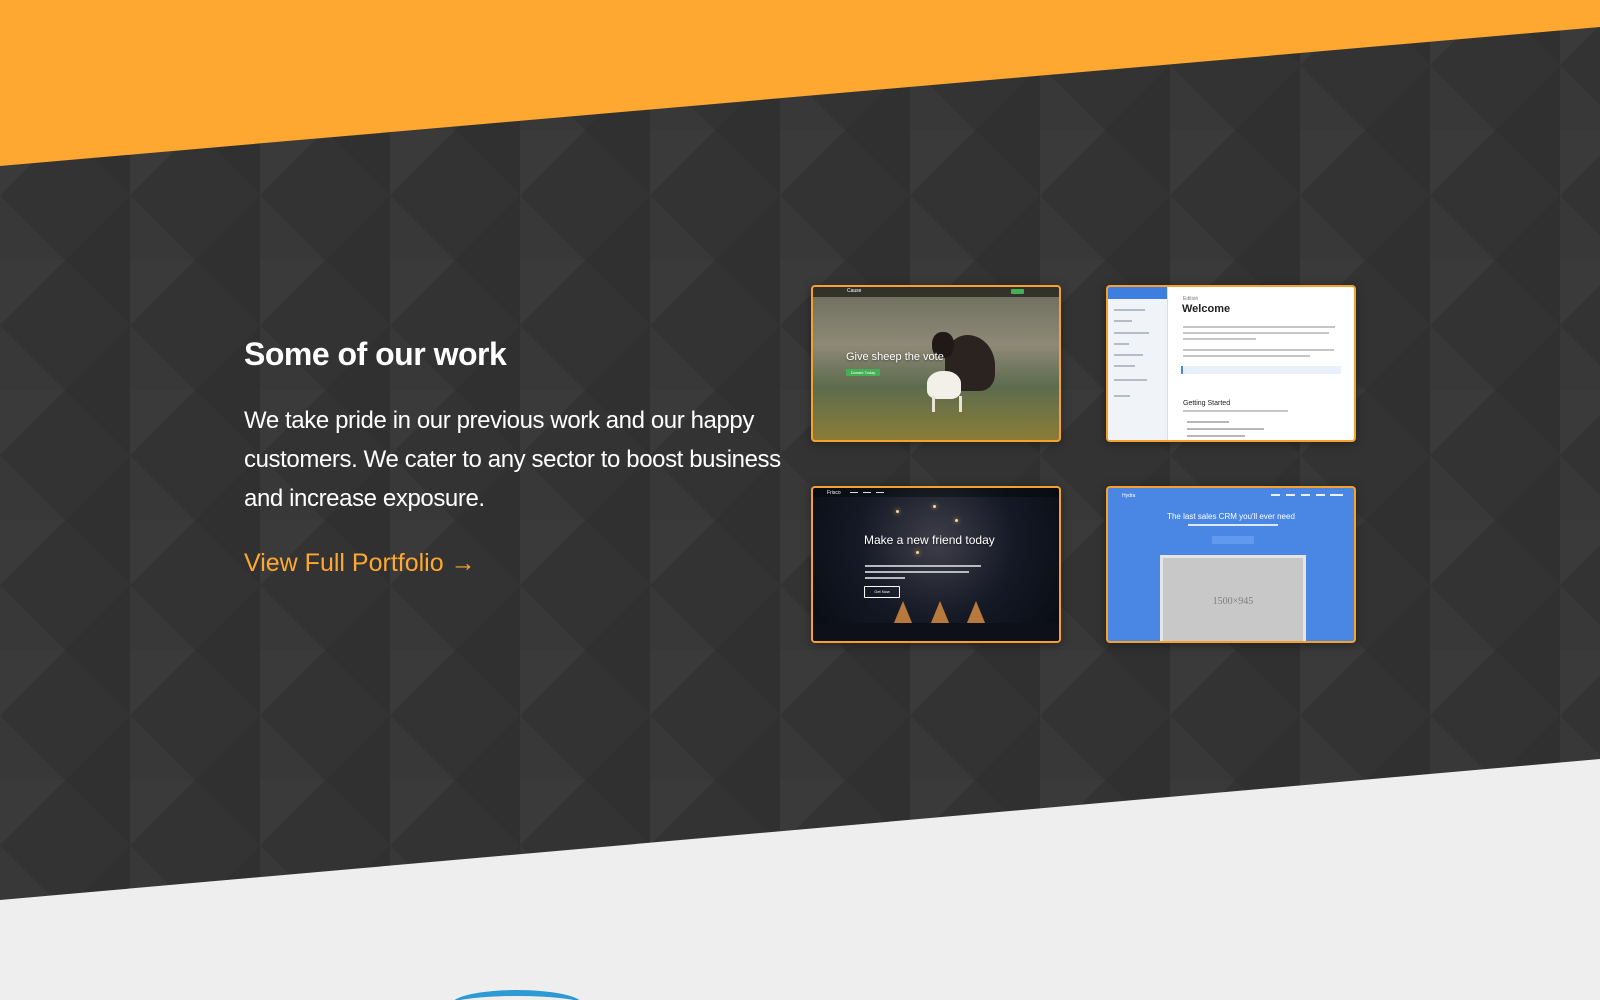  Describe the element at coordinates (936, 564) in the screenshot. I see `portfolio-thumbnail-frisco-campaign: Frisco Make a new friend today Get Now` at that location.